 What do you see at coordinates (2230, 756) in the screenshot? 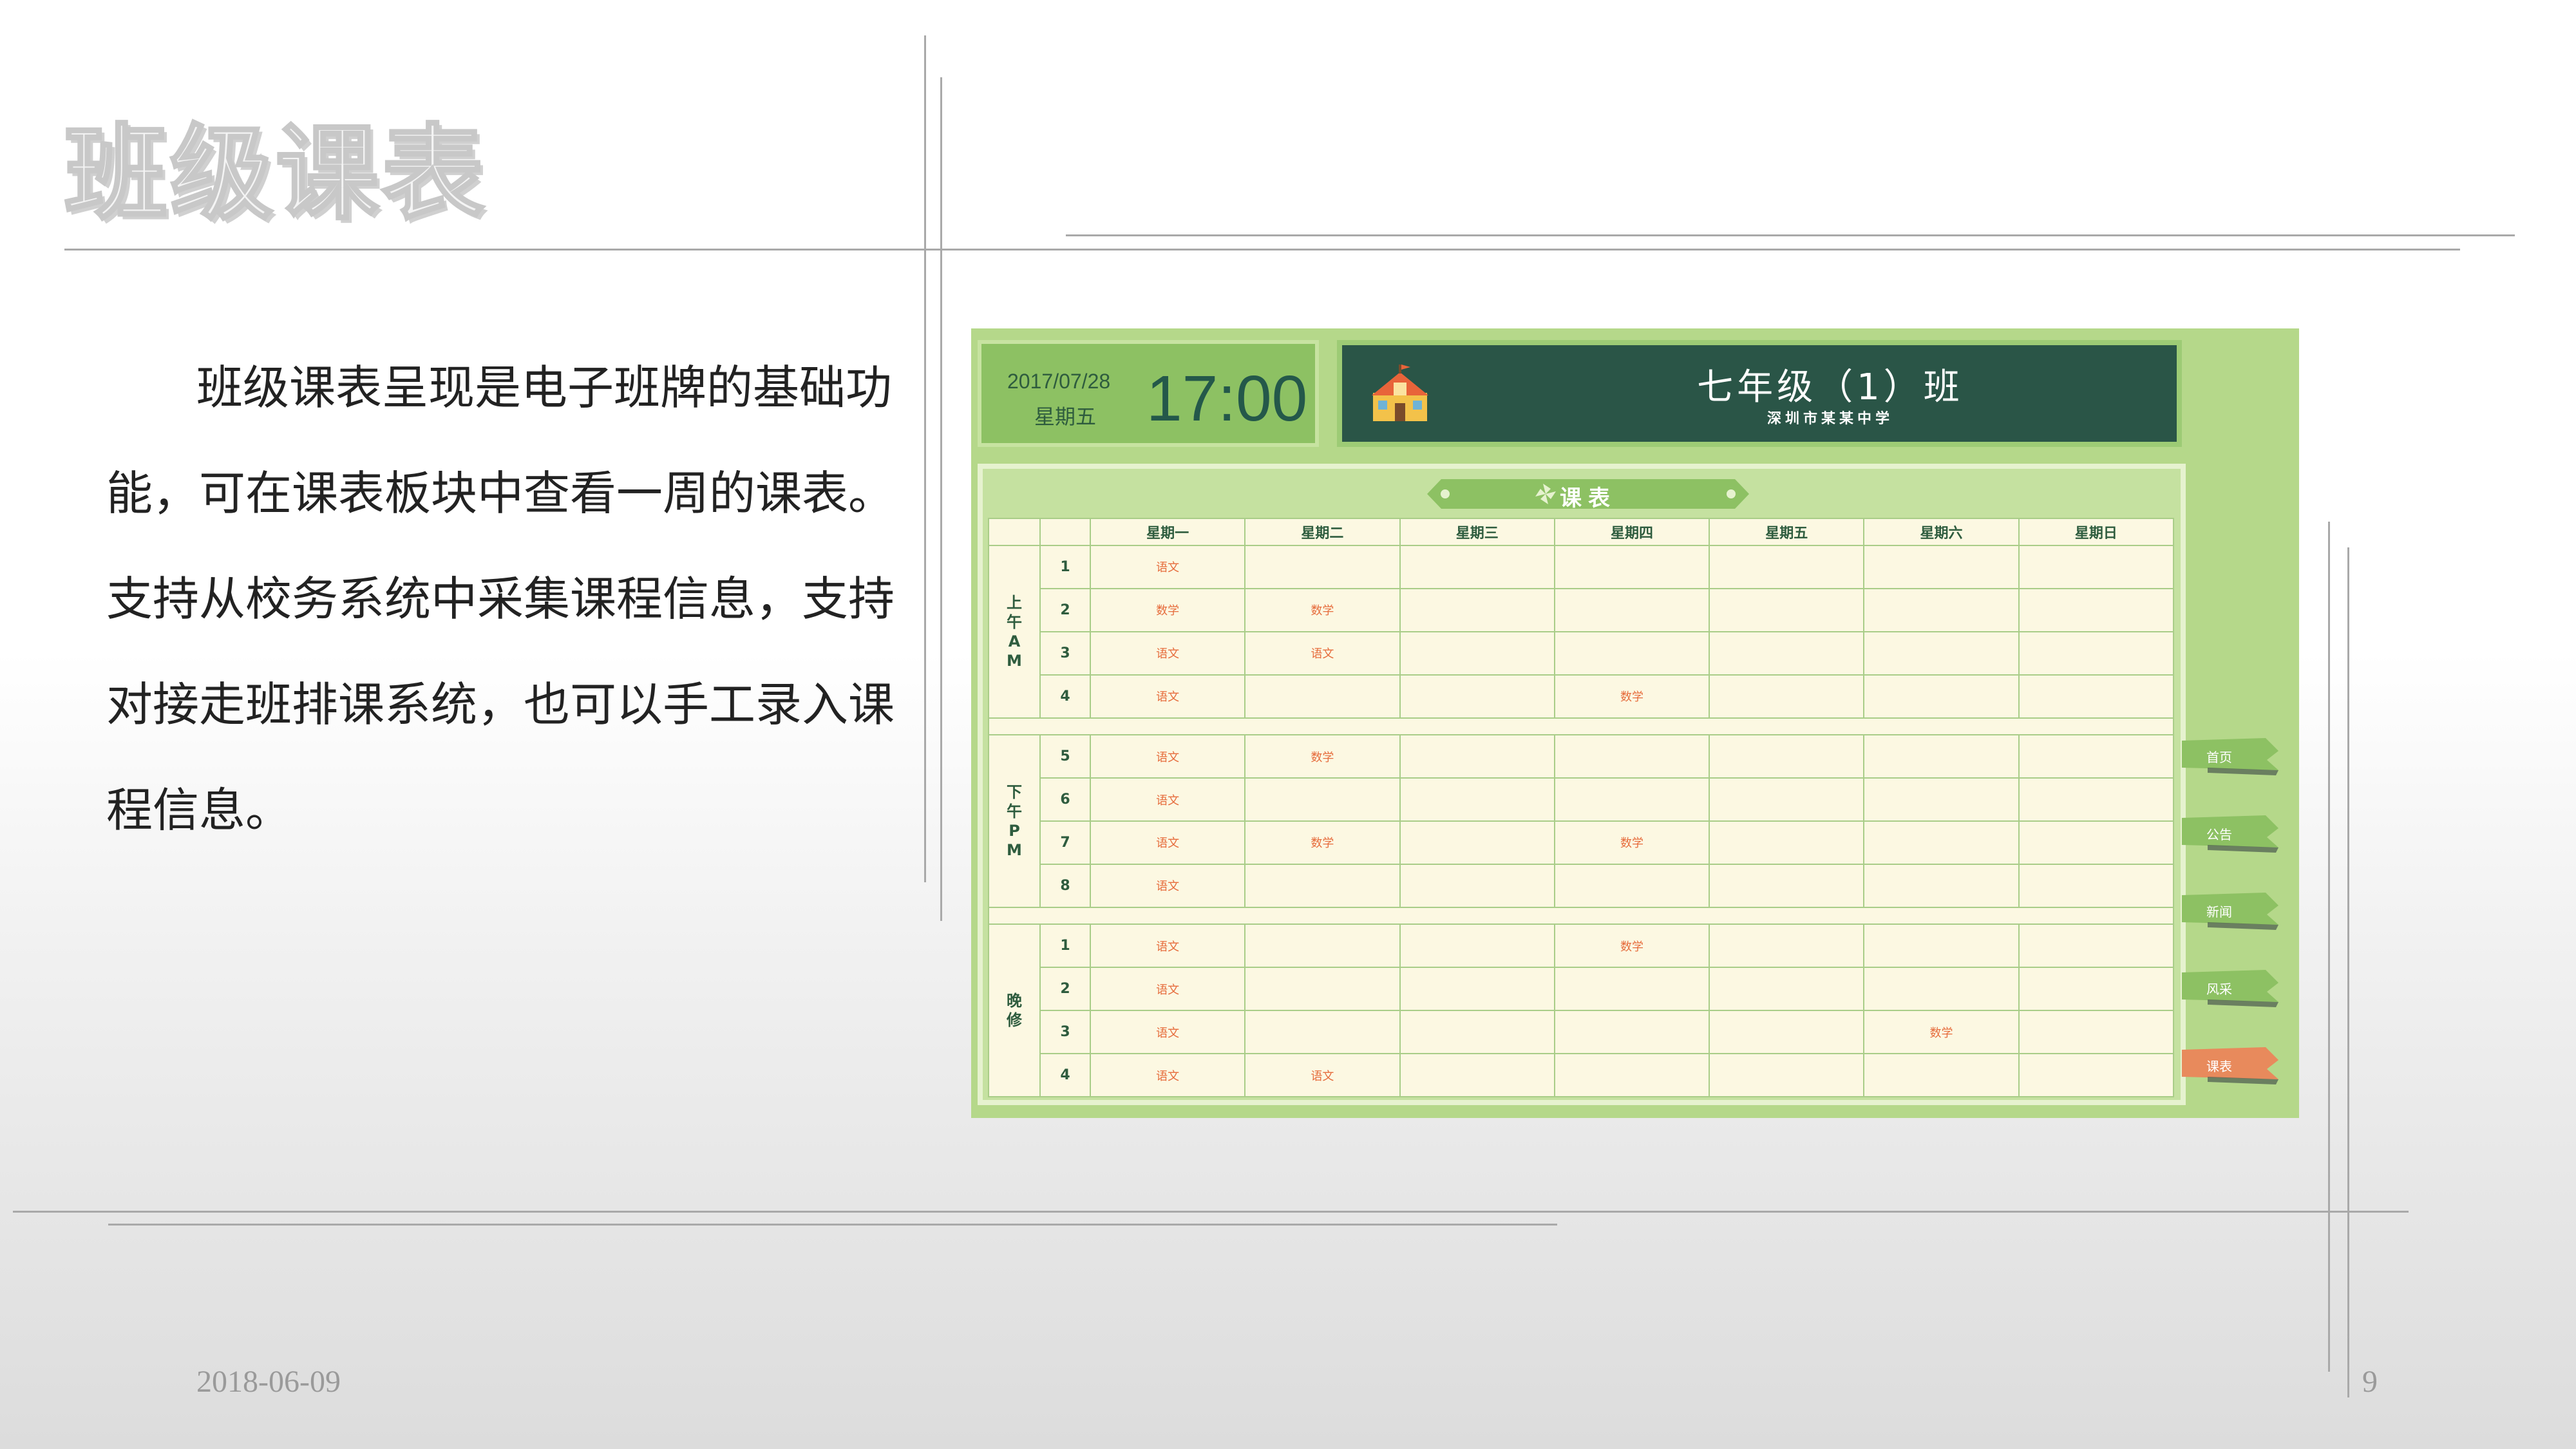
I see `ribbon-shape` at bounding box center [2230, 756].